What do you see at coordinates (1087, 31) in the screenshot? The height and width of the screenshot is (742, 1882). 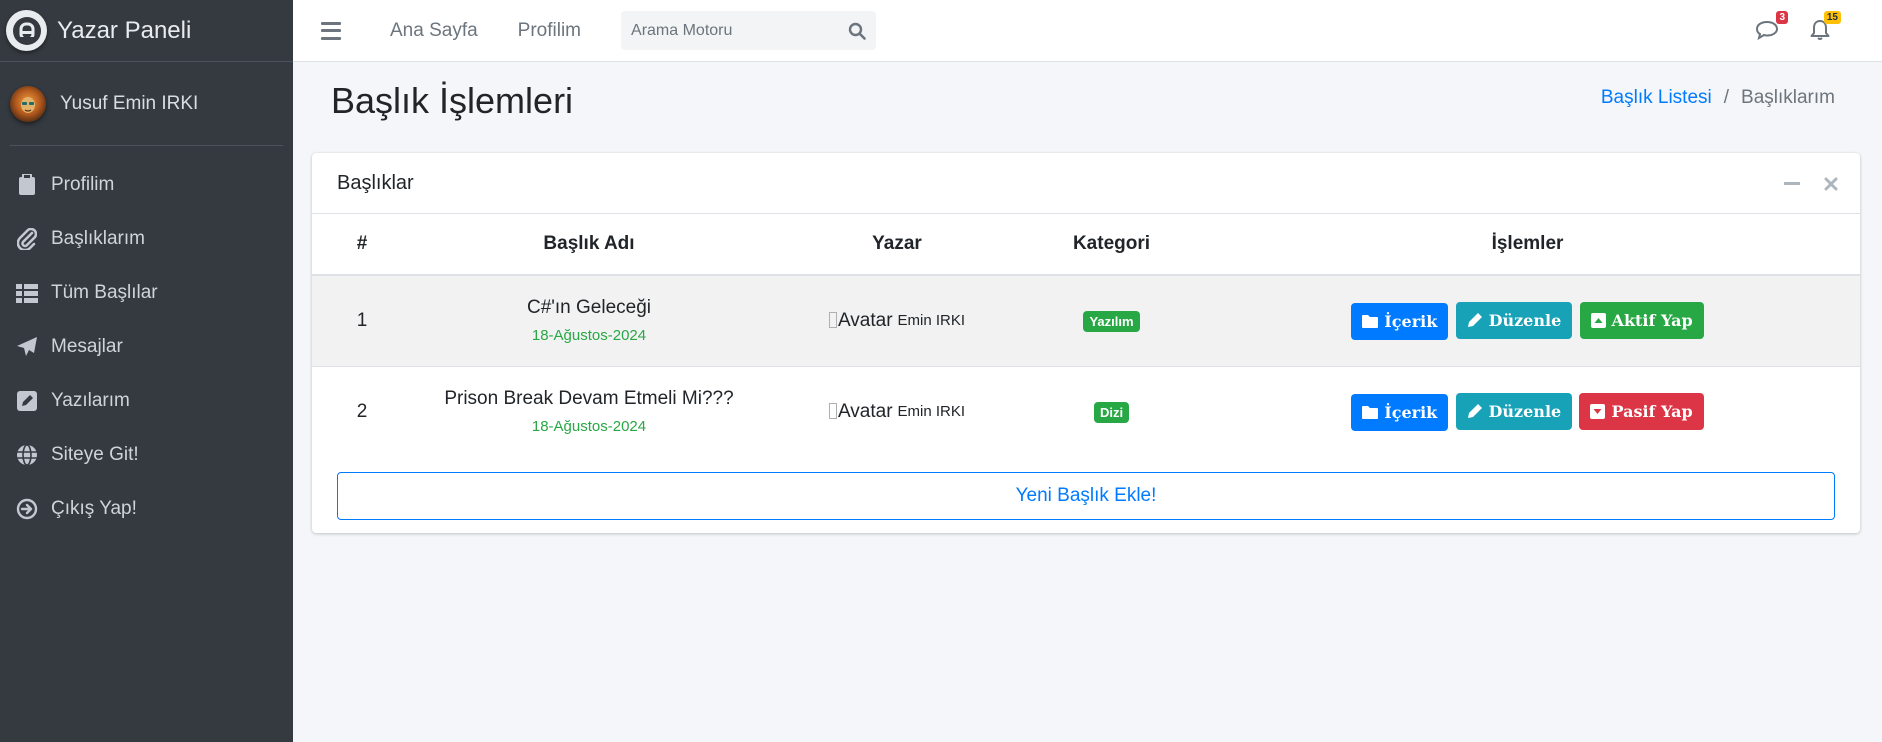 I see `top-navbar: Ana Sayfa Profilim 3 15` at bounding box center [1087, 31].